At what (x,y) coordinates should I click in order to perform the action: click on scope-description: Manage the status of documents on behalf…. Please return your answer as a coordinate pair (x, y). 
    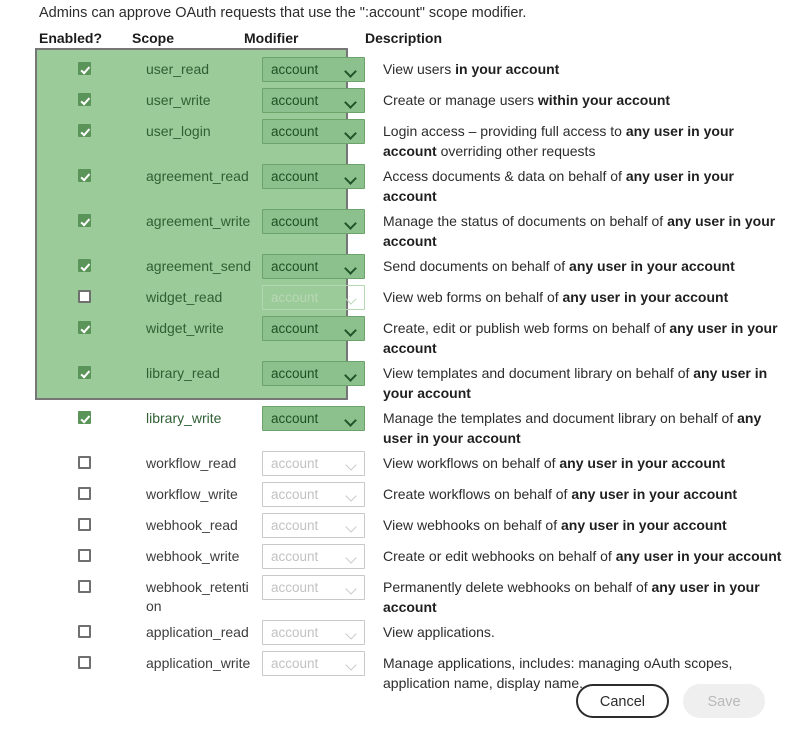
    Looking at the image, I should click on (580, 228).